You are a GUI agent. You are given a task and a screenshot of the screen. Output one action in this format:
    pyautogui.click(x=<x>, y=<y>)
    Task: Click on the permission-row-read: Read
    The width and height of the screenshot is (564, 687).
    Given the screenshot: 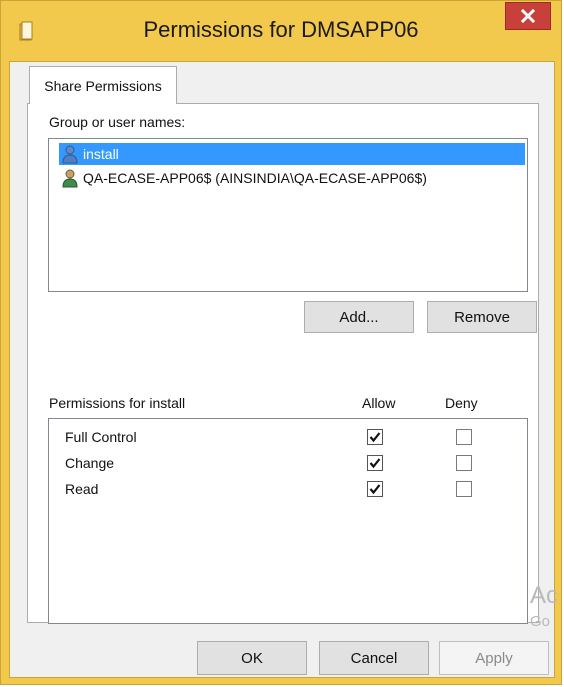 What is the action you would take?
    pyautogui.click(x=288, y=490)
    